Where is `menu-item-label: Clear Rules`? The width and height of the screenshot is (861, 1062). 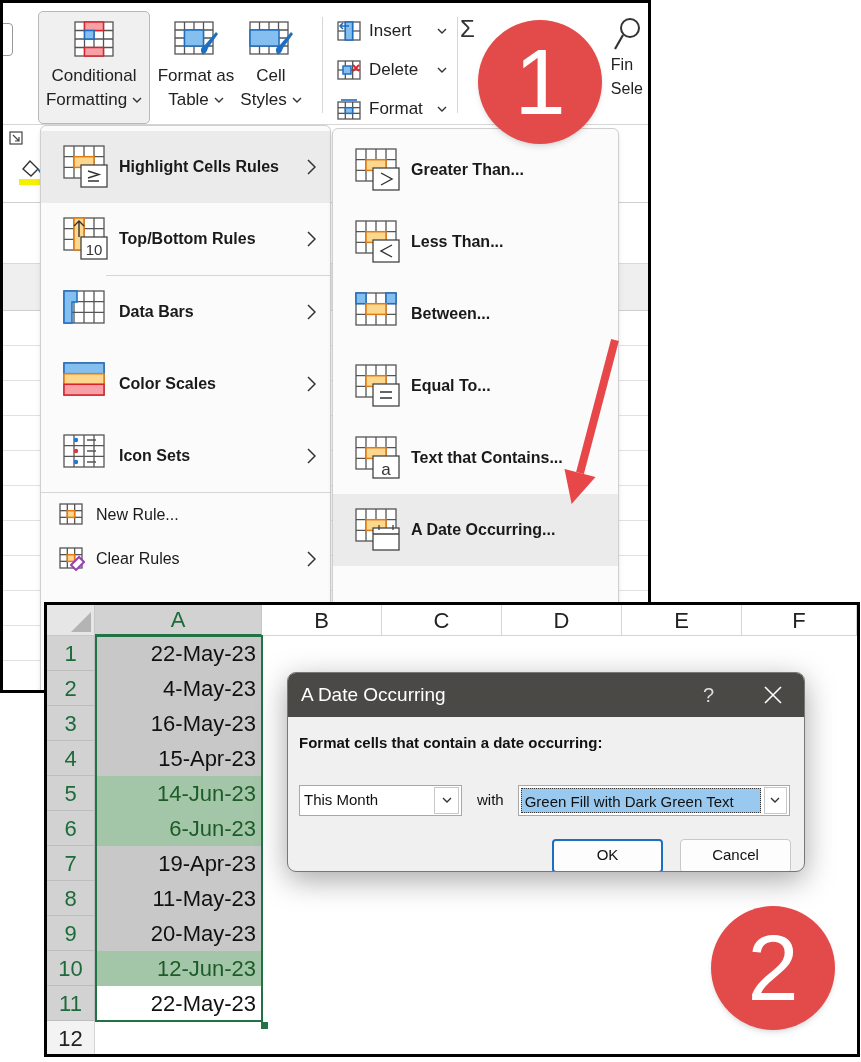 menu-item-label: Clear Rules is located at coordinates (138, 559).